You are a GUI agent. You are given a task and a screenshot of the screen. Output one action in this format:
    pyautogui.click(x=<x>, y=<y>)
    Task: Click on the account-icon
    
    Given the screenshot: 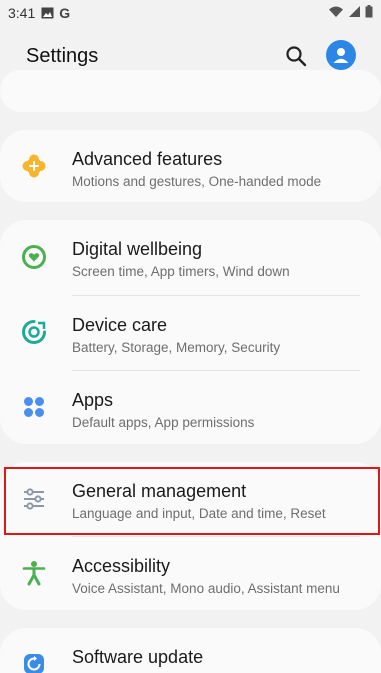 What is the action you would take?
    pyautogui.click(x=341, y=55)
    